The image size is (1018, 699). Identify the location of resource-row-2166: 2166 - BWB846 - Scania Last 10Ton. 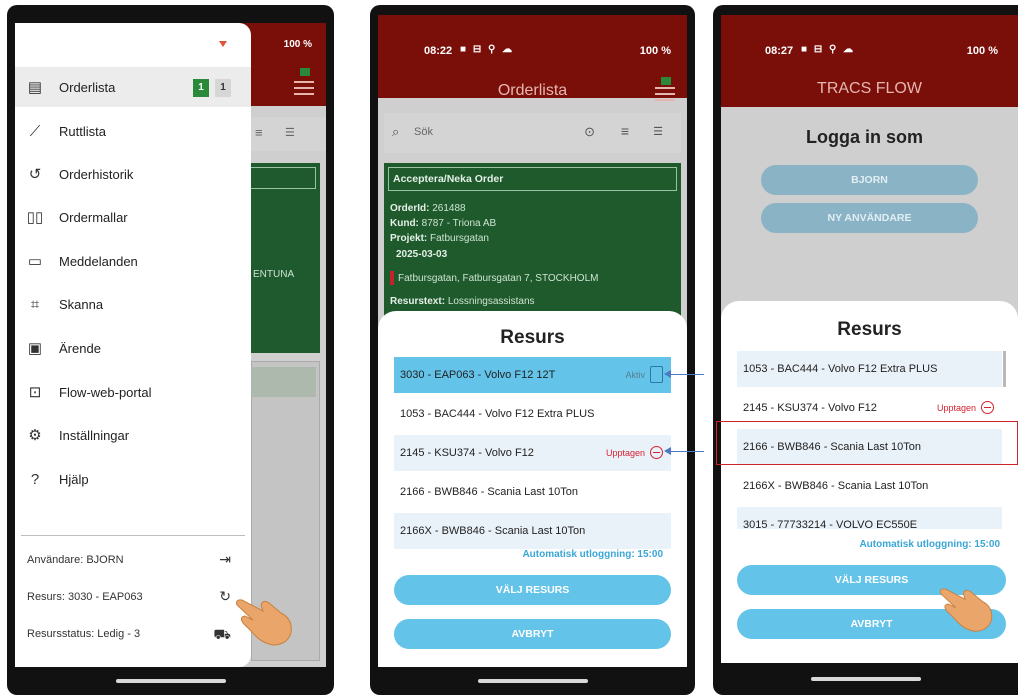
(532, 492).